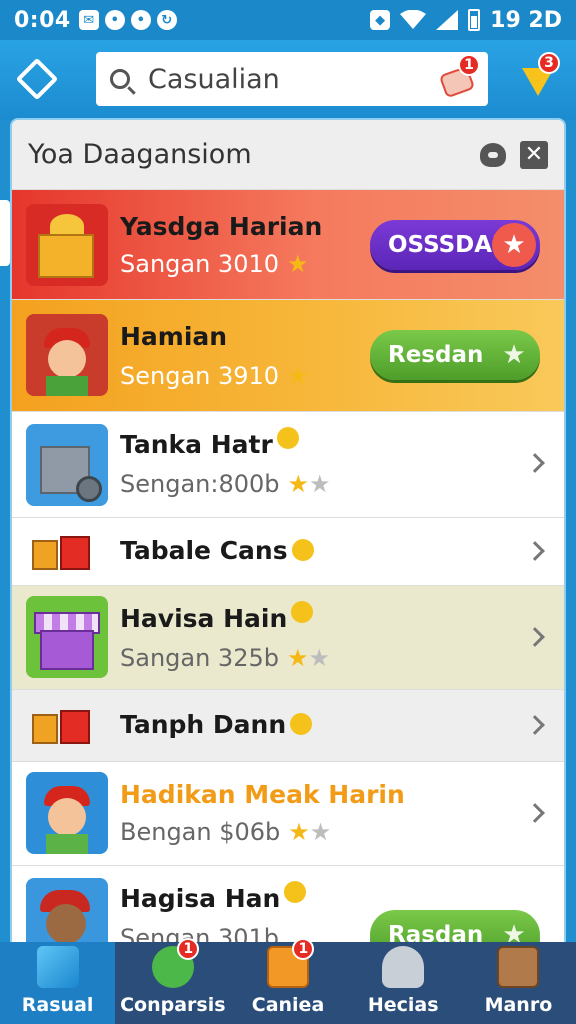 Image resolution: width=576 pixels, height=1024 pixels. What do you see at coordinates (140, 20) in the screenshot?
I see `chat-icon-2: •` at bounding box center [140, 20].